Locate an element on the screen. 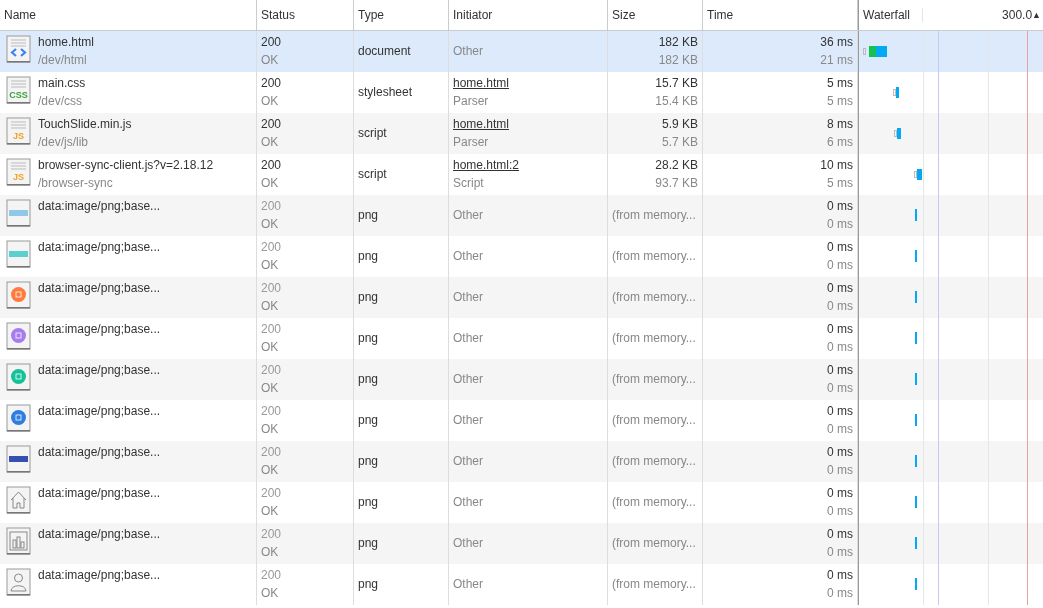 The height and width of the screenshot is (608, 1043). initiator-detail: Script is located at coordinates (469, 183).